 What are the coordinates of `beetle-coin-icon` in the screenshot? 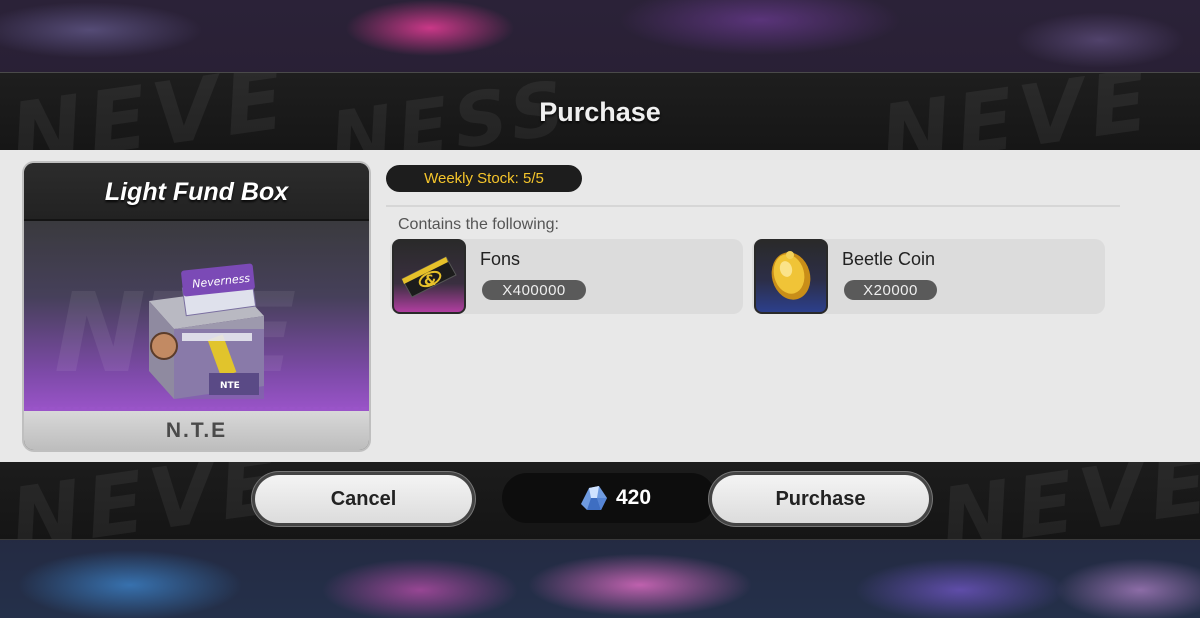 It's located at (791, 276).